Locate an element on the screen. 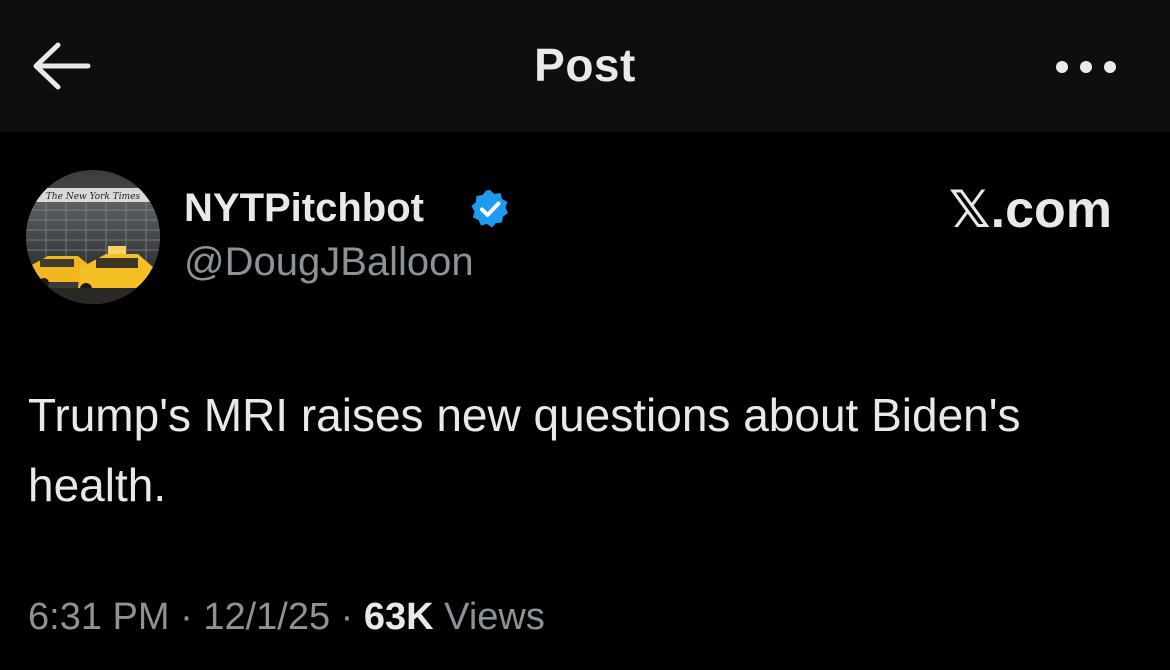  page-title: Post is located at coordinates (585, 65).